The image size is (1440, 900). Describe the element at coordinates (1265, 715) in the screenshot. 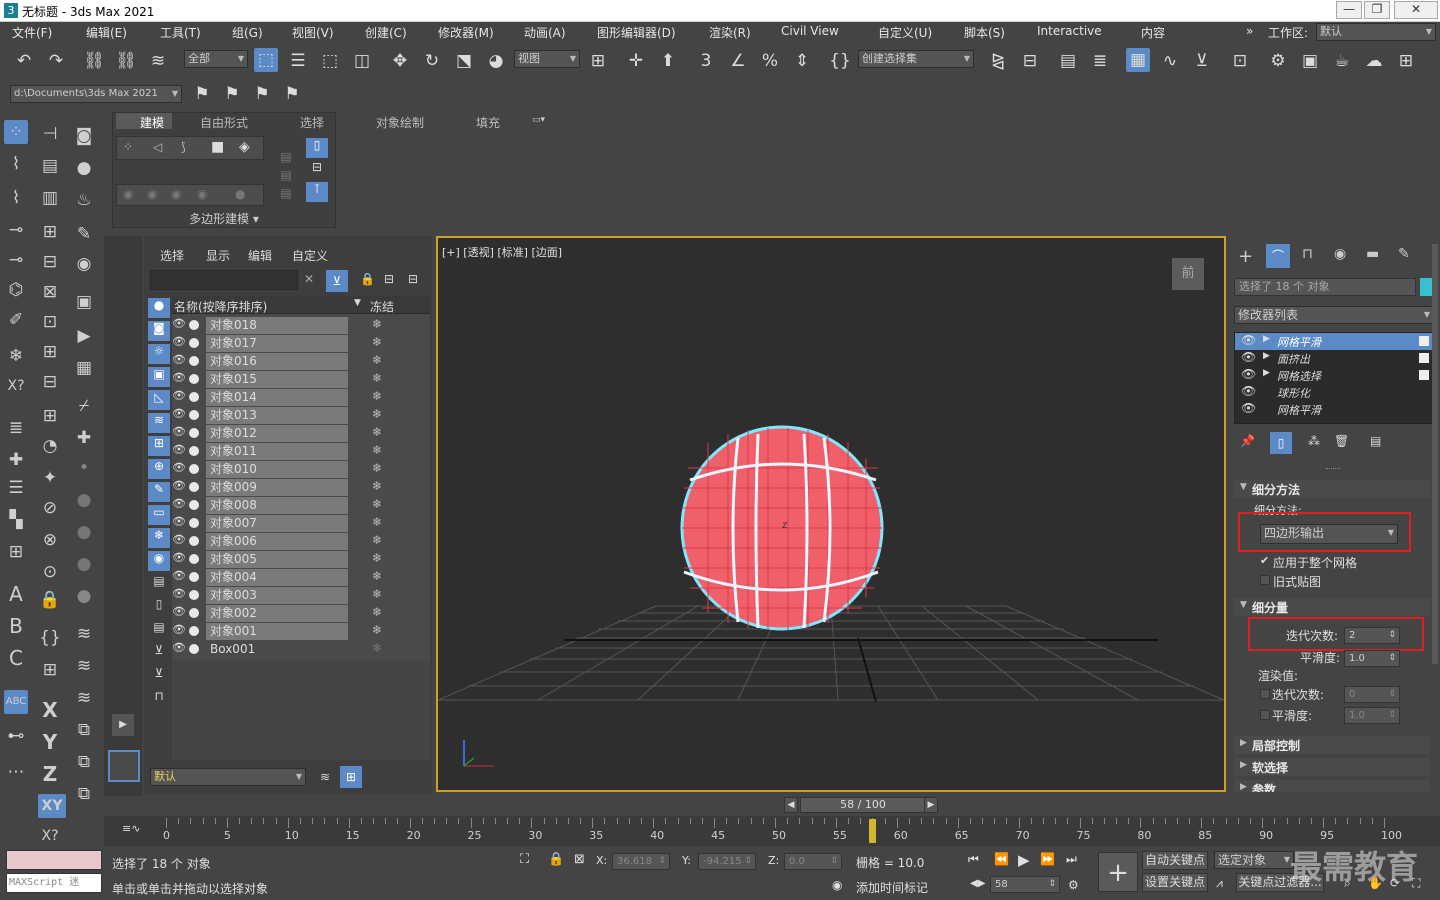

I see `render-smoothness-checkbox` at that location.